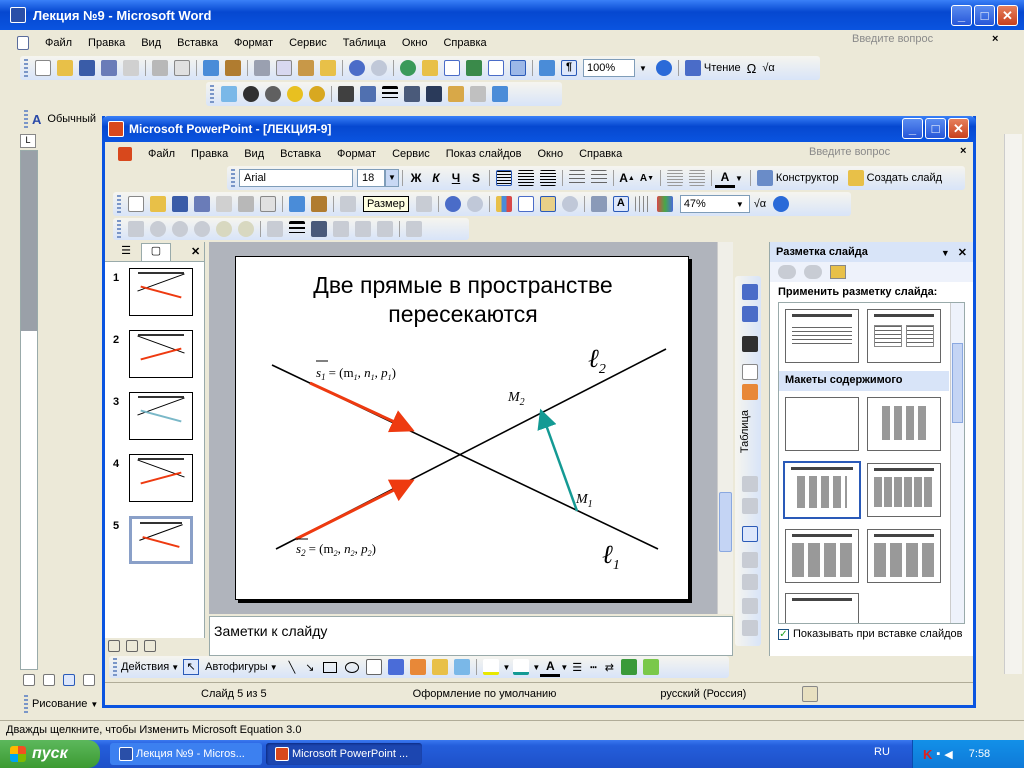  What do you see at coordinates (462, 667) in the screenshot?
I see `picture-icon` at bounding box center [462, 667].